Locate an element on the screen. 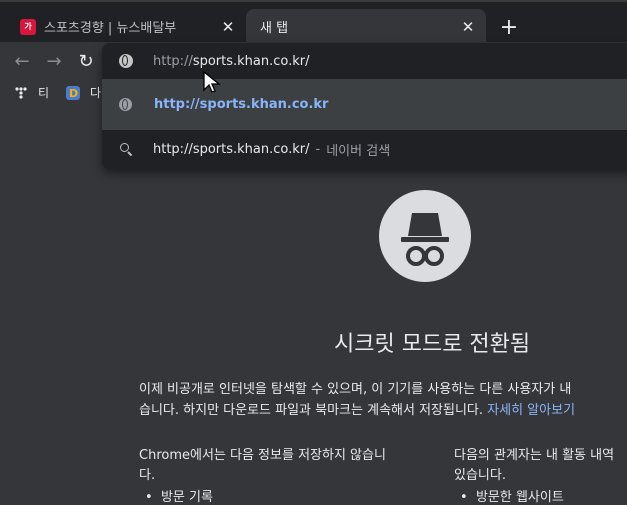 Image resolution: width=627 pixels, height=505 pixels. intro-line: 습니다. 하지만 다운로드 파일과 북마크는 계속해서 저장됩니다. is located at coordinates (311, 410).